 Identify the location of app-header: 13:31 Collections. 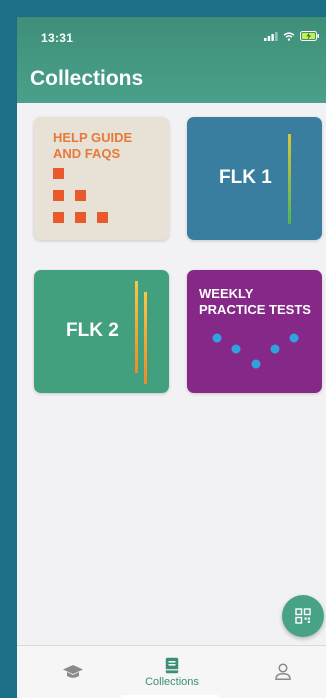
(171, 60).